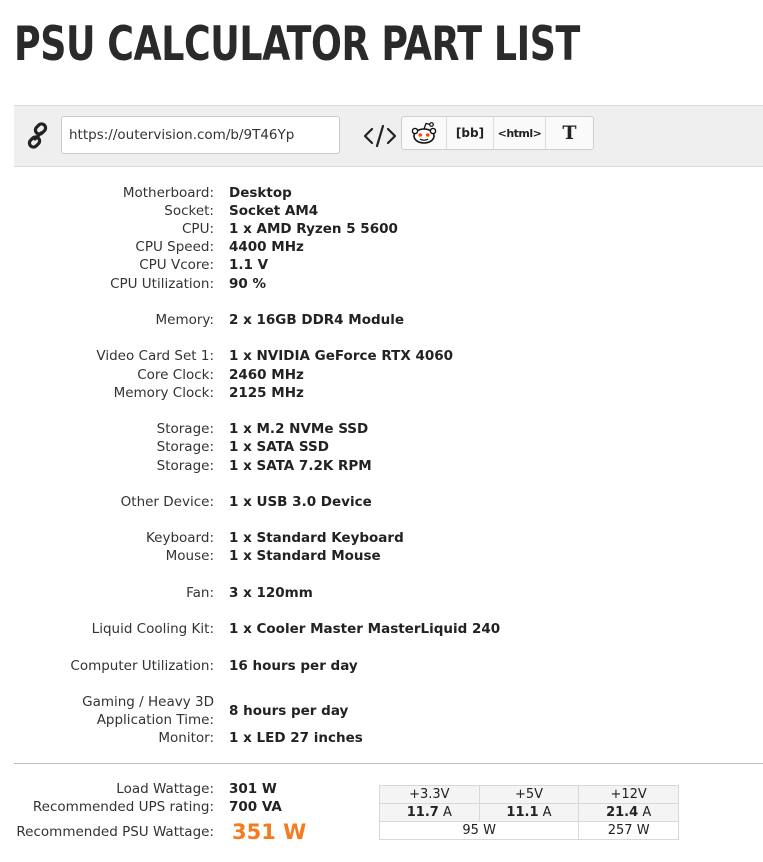 The width and height of the screenshot is (763, 862). I want to click on spec-row-cpu-utilization: CPU Utilization: 90 %, so click(381, 284).